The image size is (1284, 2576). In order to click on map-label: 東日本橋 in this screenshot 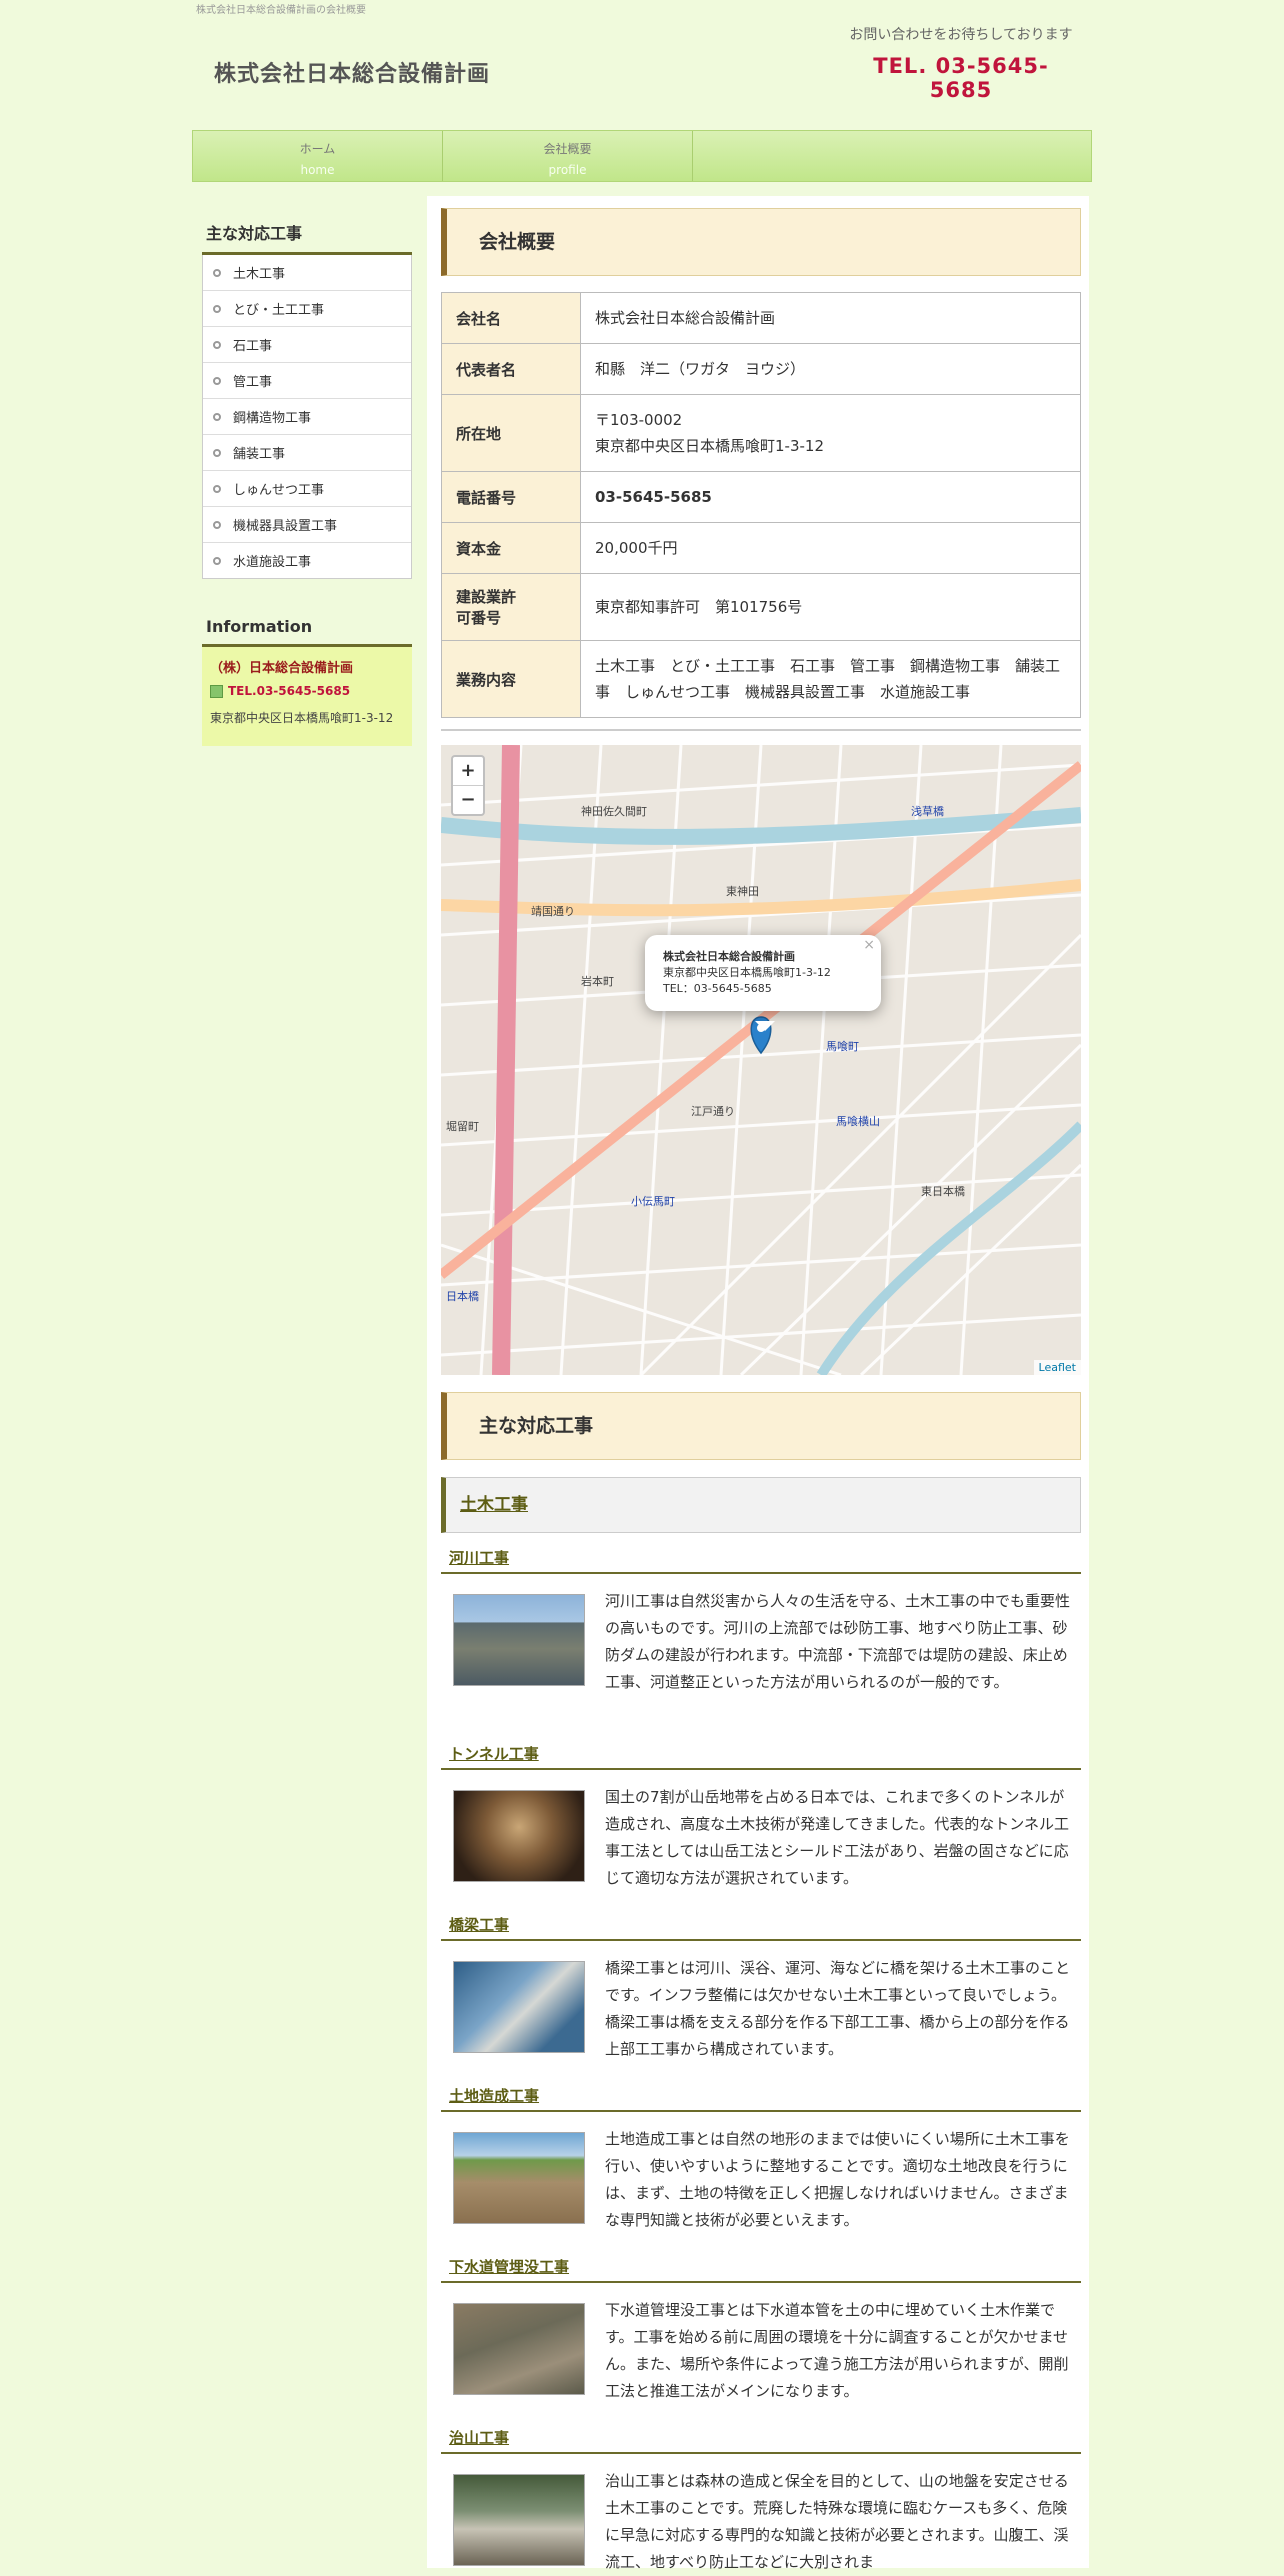, I will do `click(943, 1191)`.